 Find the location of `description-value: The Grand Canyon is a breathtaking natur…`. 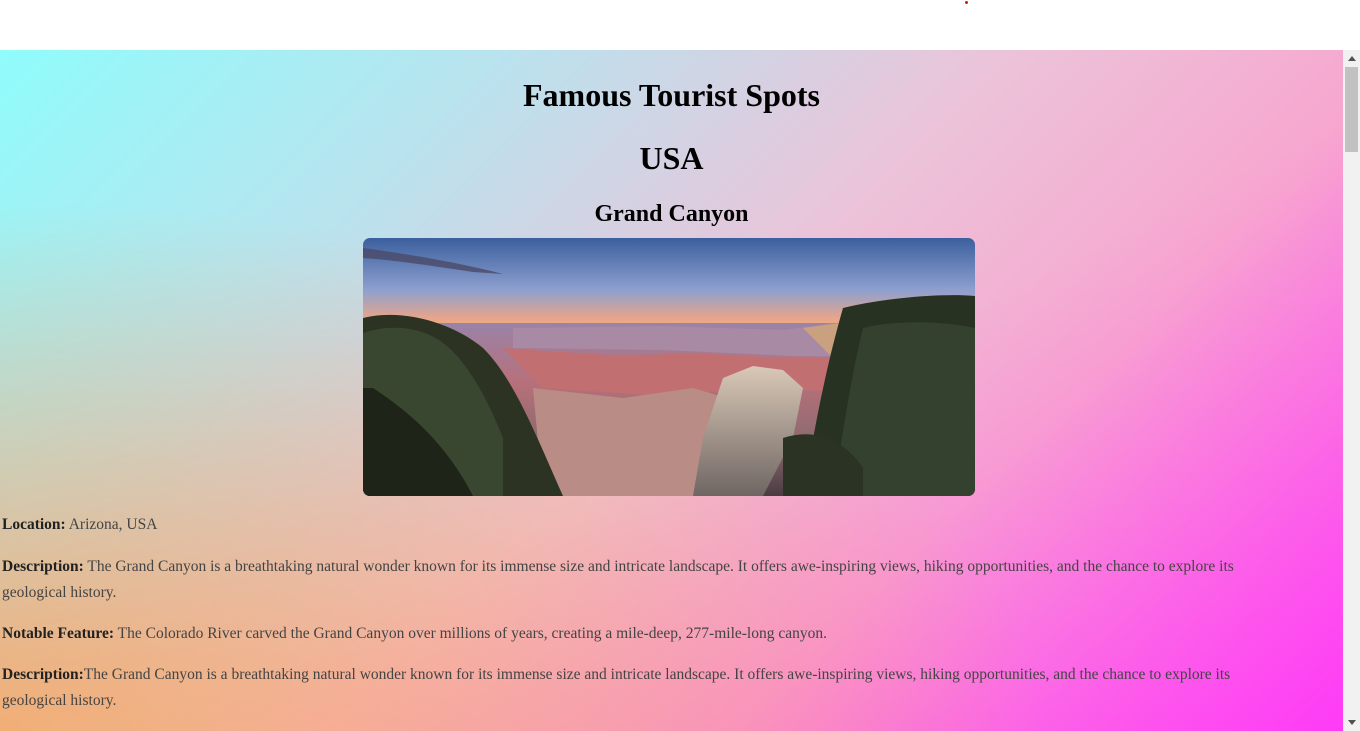

description-value: The Grand Canyon is a breathtaking natur… is located at coordinates (618, 579).